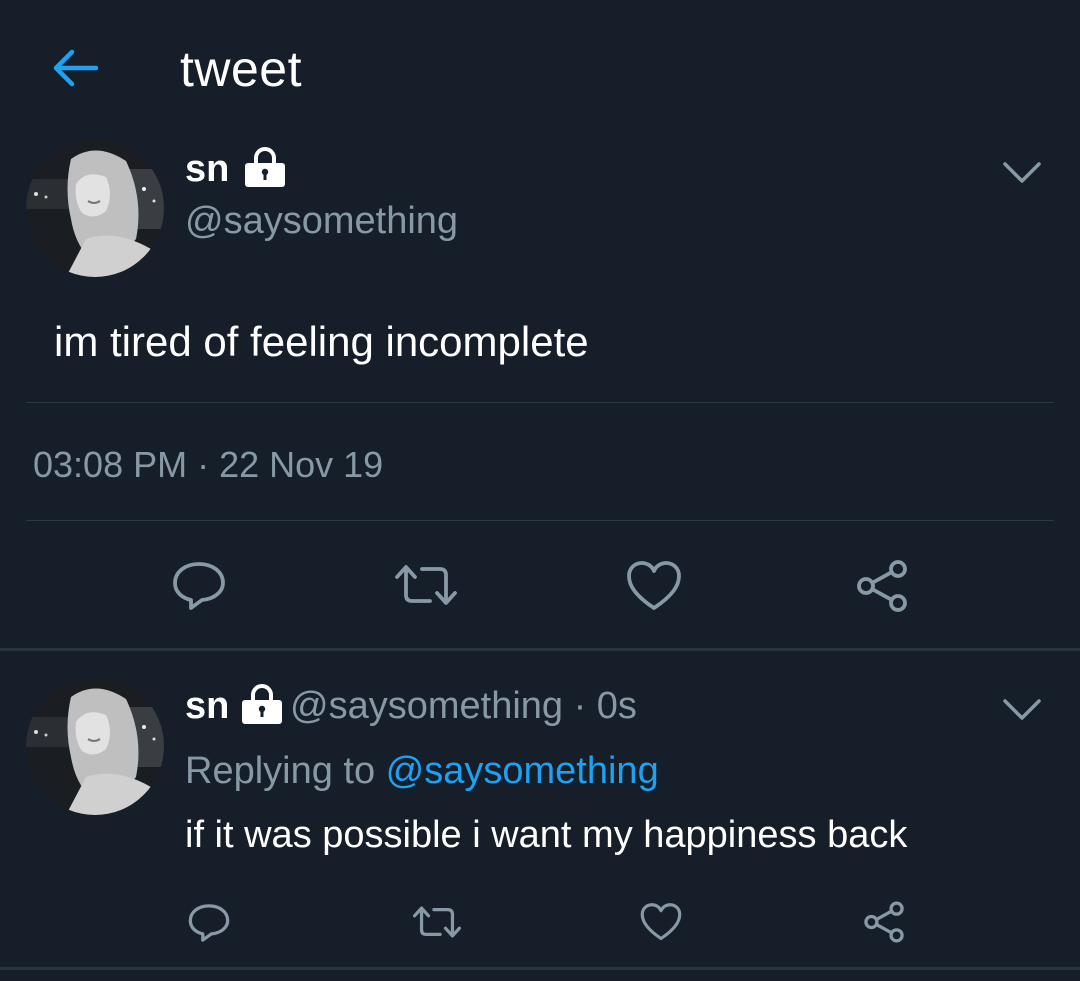  Describe the element at coordinates (285, 771) in the screenshot. I see `replying-prefix: Replying to` at that location.